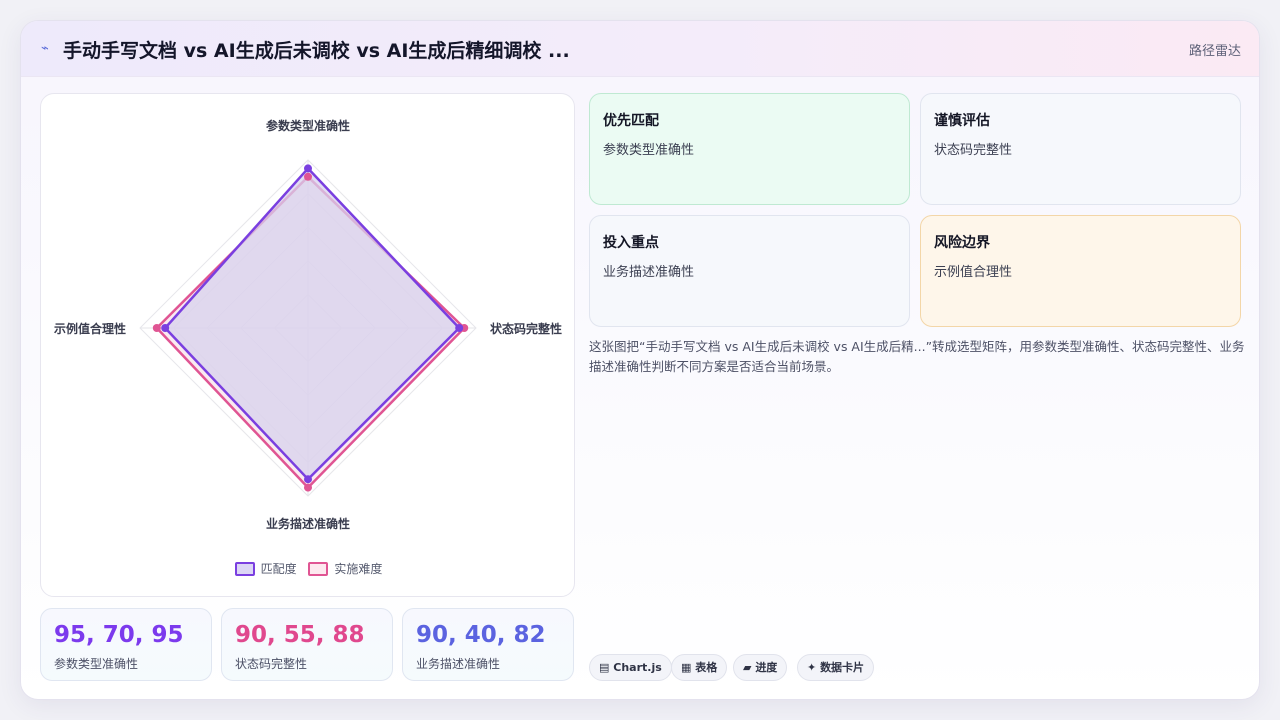  What do you see at coordinates (706, 667) in the screenshot?
I see `tag-label: 表格` at bounding box center [706, 667].